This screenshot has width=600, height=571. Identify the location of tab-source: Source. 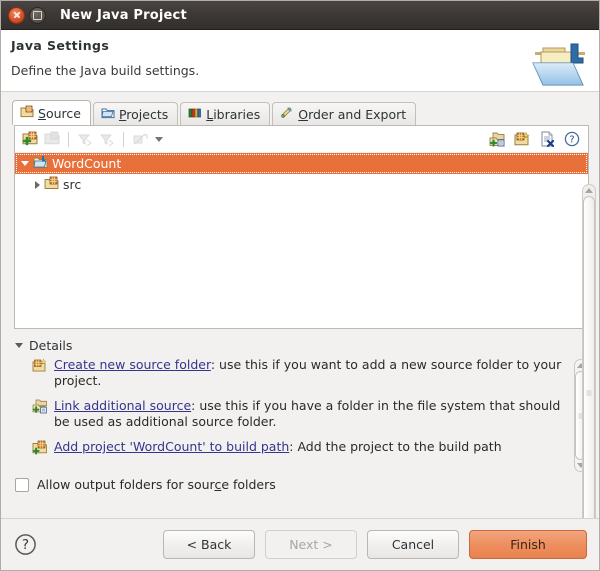
(51, 112).